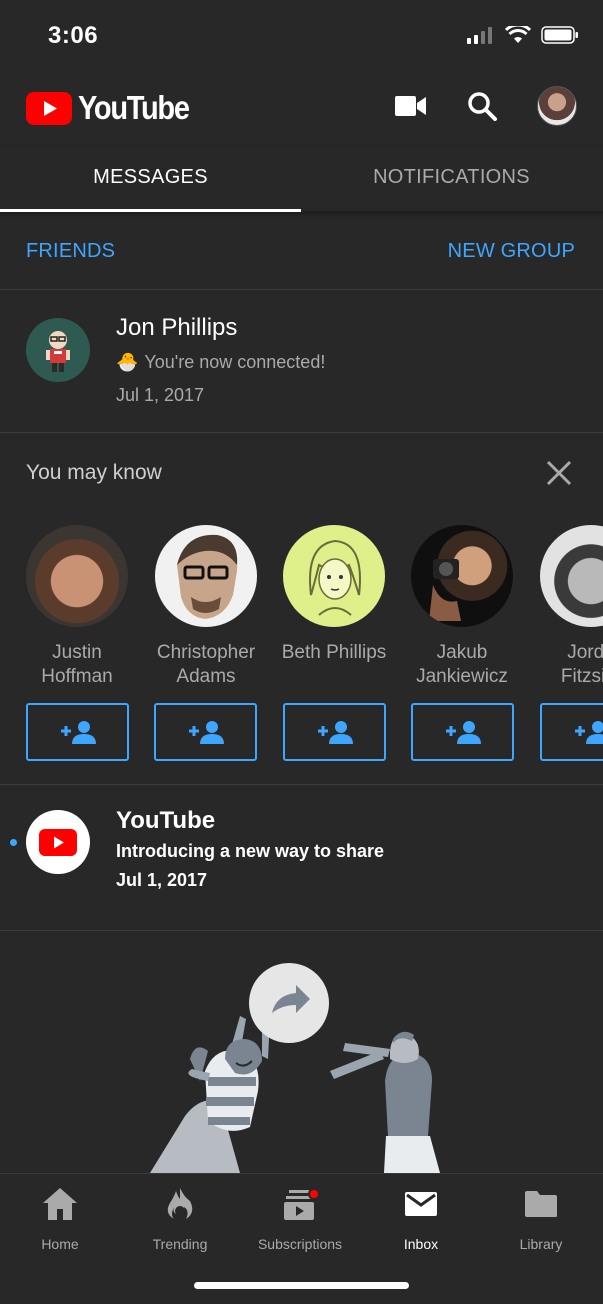 This screenshot has height=1304, width=603. I want to click on person-name: Jorda Fitzsim, so click(581, 664).